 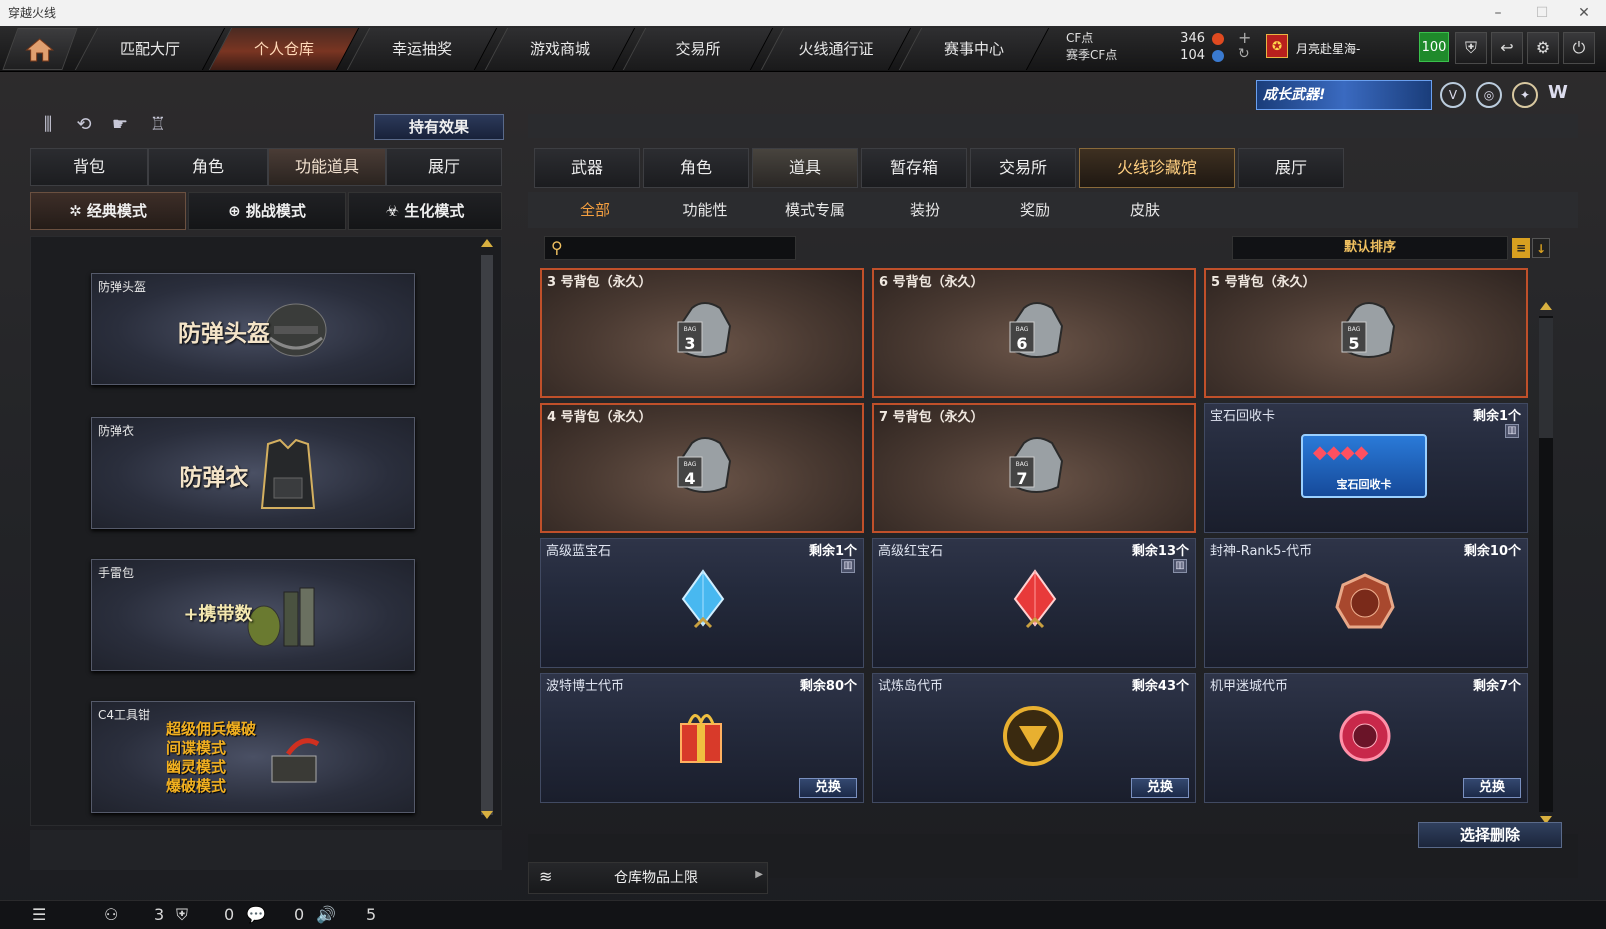 I want to click on item-card-bag-7: 7 号背包（永久） BAG 7, so click(x=1034, y=468).